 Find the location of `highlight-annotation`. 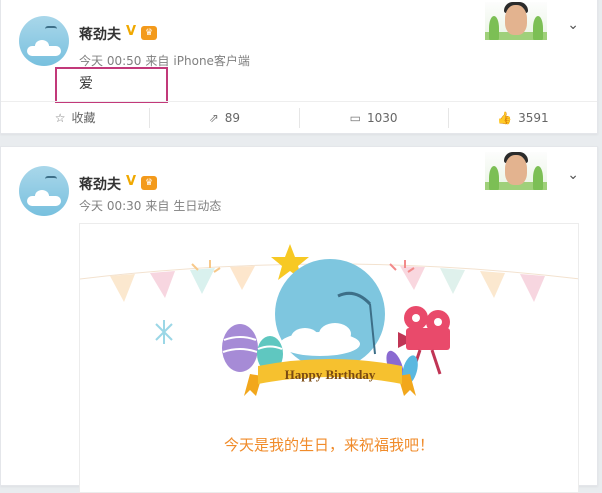

highlight-annotation is located at coordinates (111, 85).